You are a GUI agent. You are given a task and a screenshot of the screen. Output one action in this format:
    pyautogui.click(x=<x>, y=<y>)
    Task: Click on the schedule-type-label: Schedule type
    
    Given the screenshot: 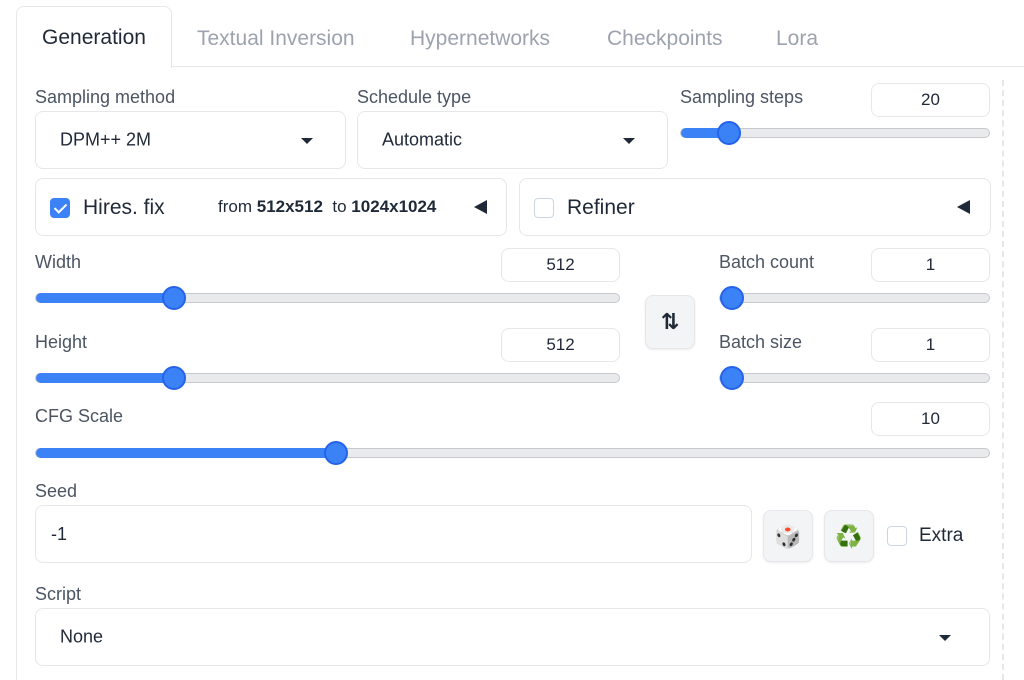 What is the action you would take?
    pyautogui.click(x=414, y=97)
    